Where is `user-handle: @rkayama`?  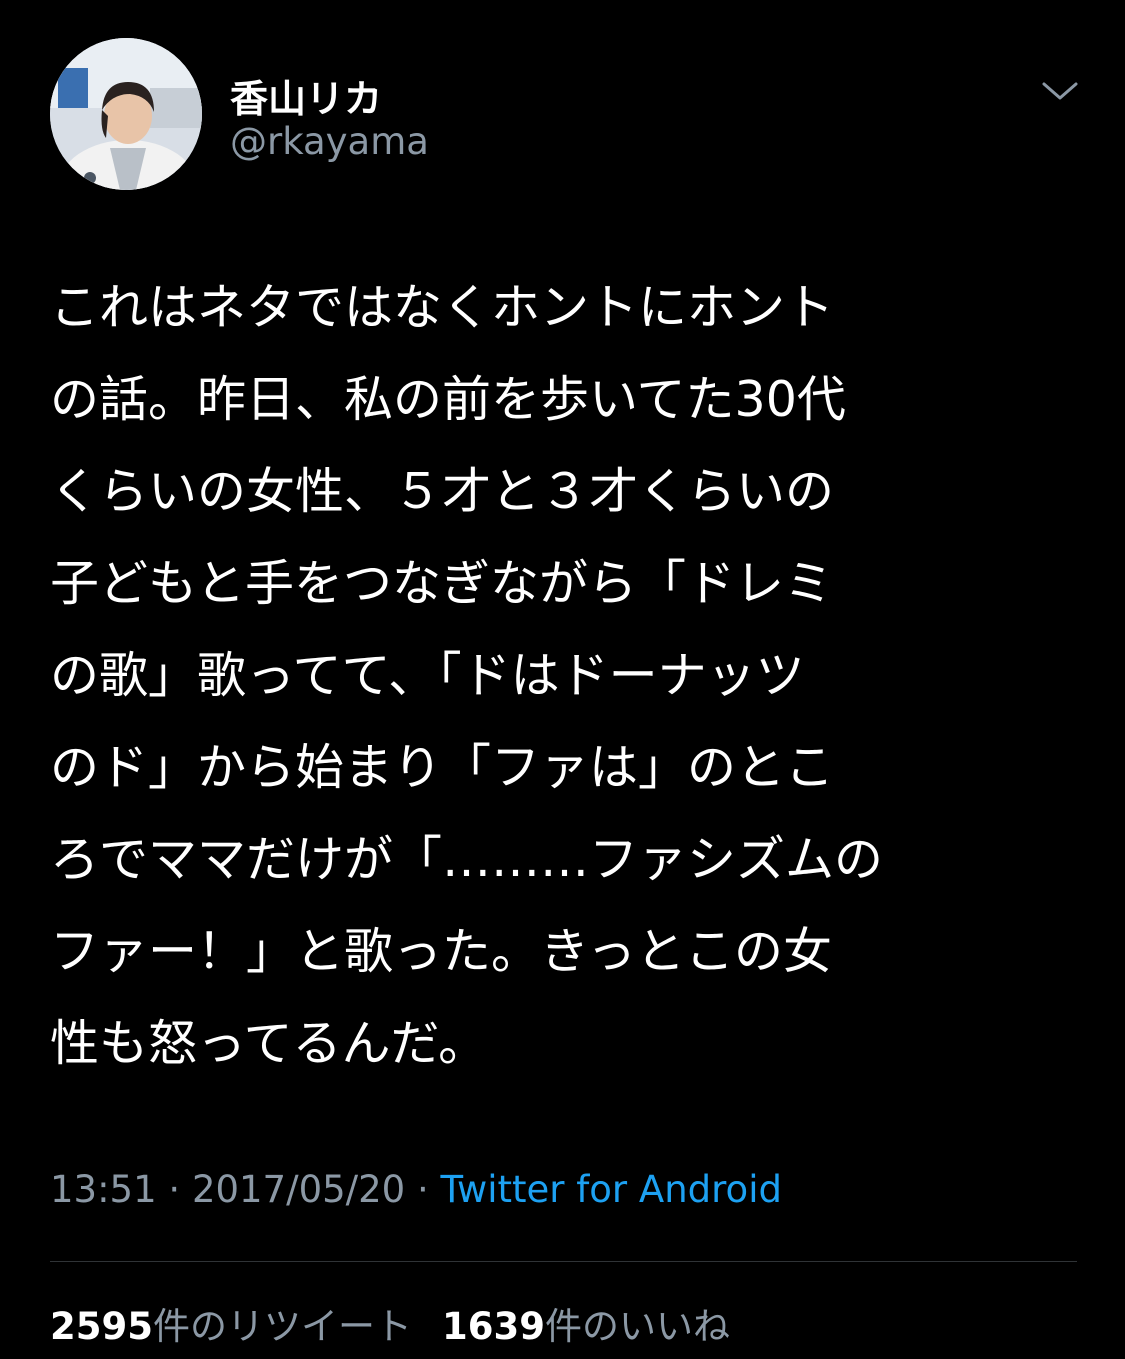 user-handle: @rkayama is located at coordinates (329, 141).